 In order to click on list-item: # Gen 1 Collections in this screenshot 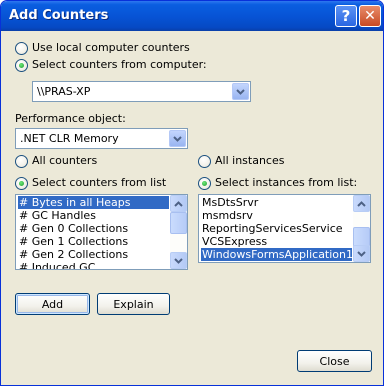, I will do `click(93, 241)`.